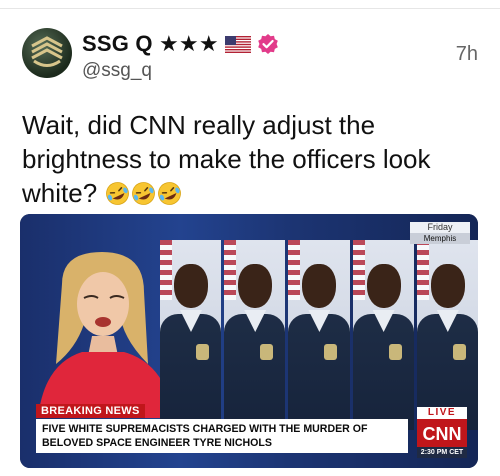 The height and width of the screenshot is (476, 500). What do you see at coordinates (117, 71) in the screenshot?
I see `author-handle: @ssg_q` at bounding box center [117, 71].